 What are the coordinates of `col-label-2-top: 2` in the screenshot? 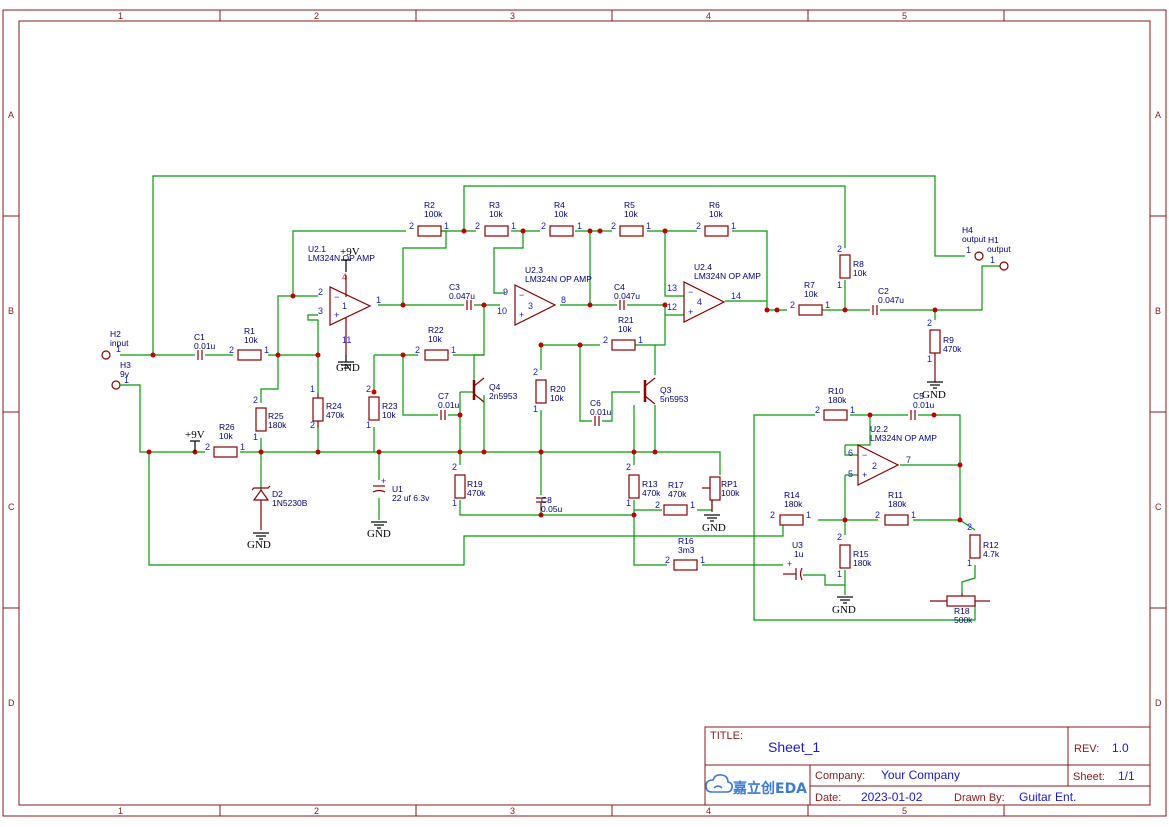 It's located at (316, 16).